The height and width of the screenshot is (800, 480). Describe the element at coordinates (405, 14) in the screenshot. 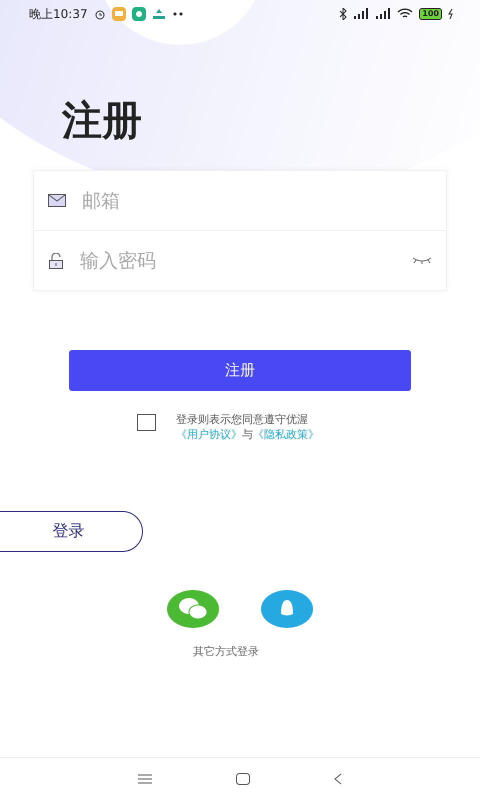

I see `wifi-icon` at that location.